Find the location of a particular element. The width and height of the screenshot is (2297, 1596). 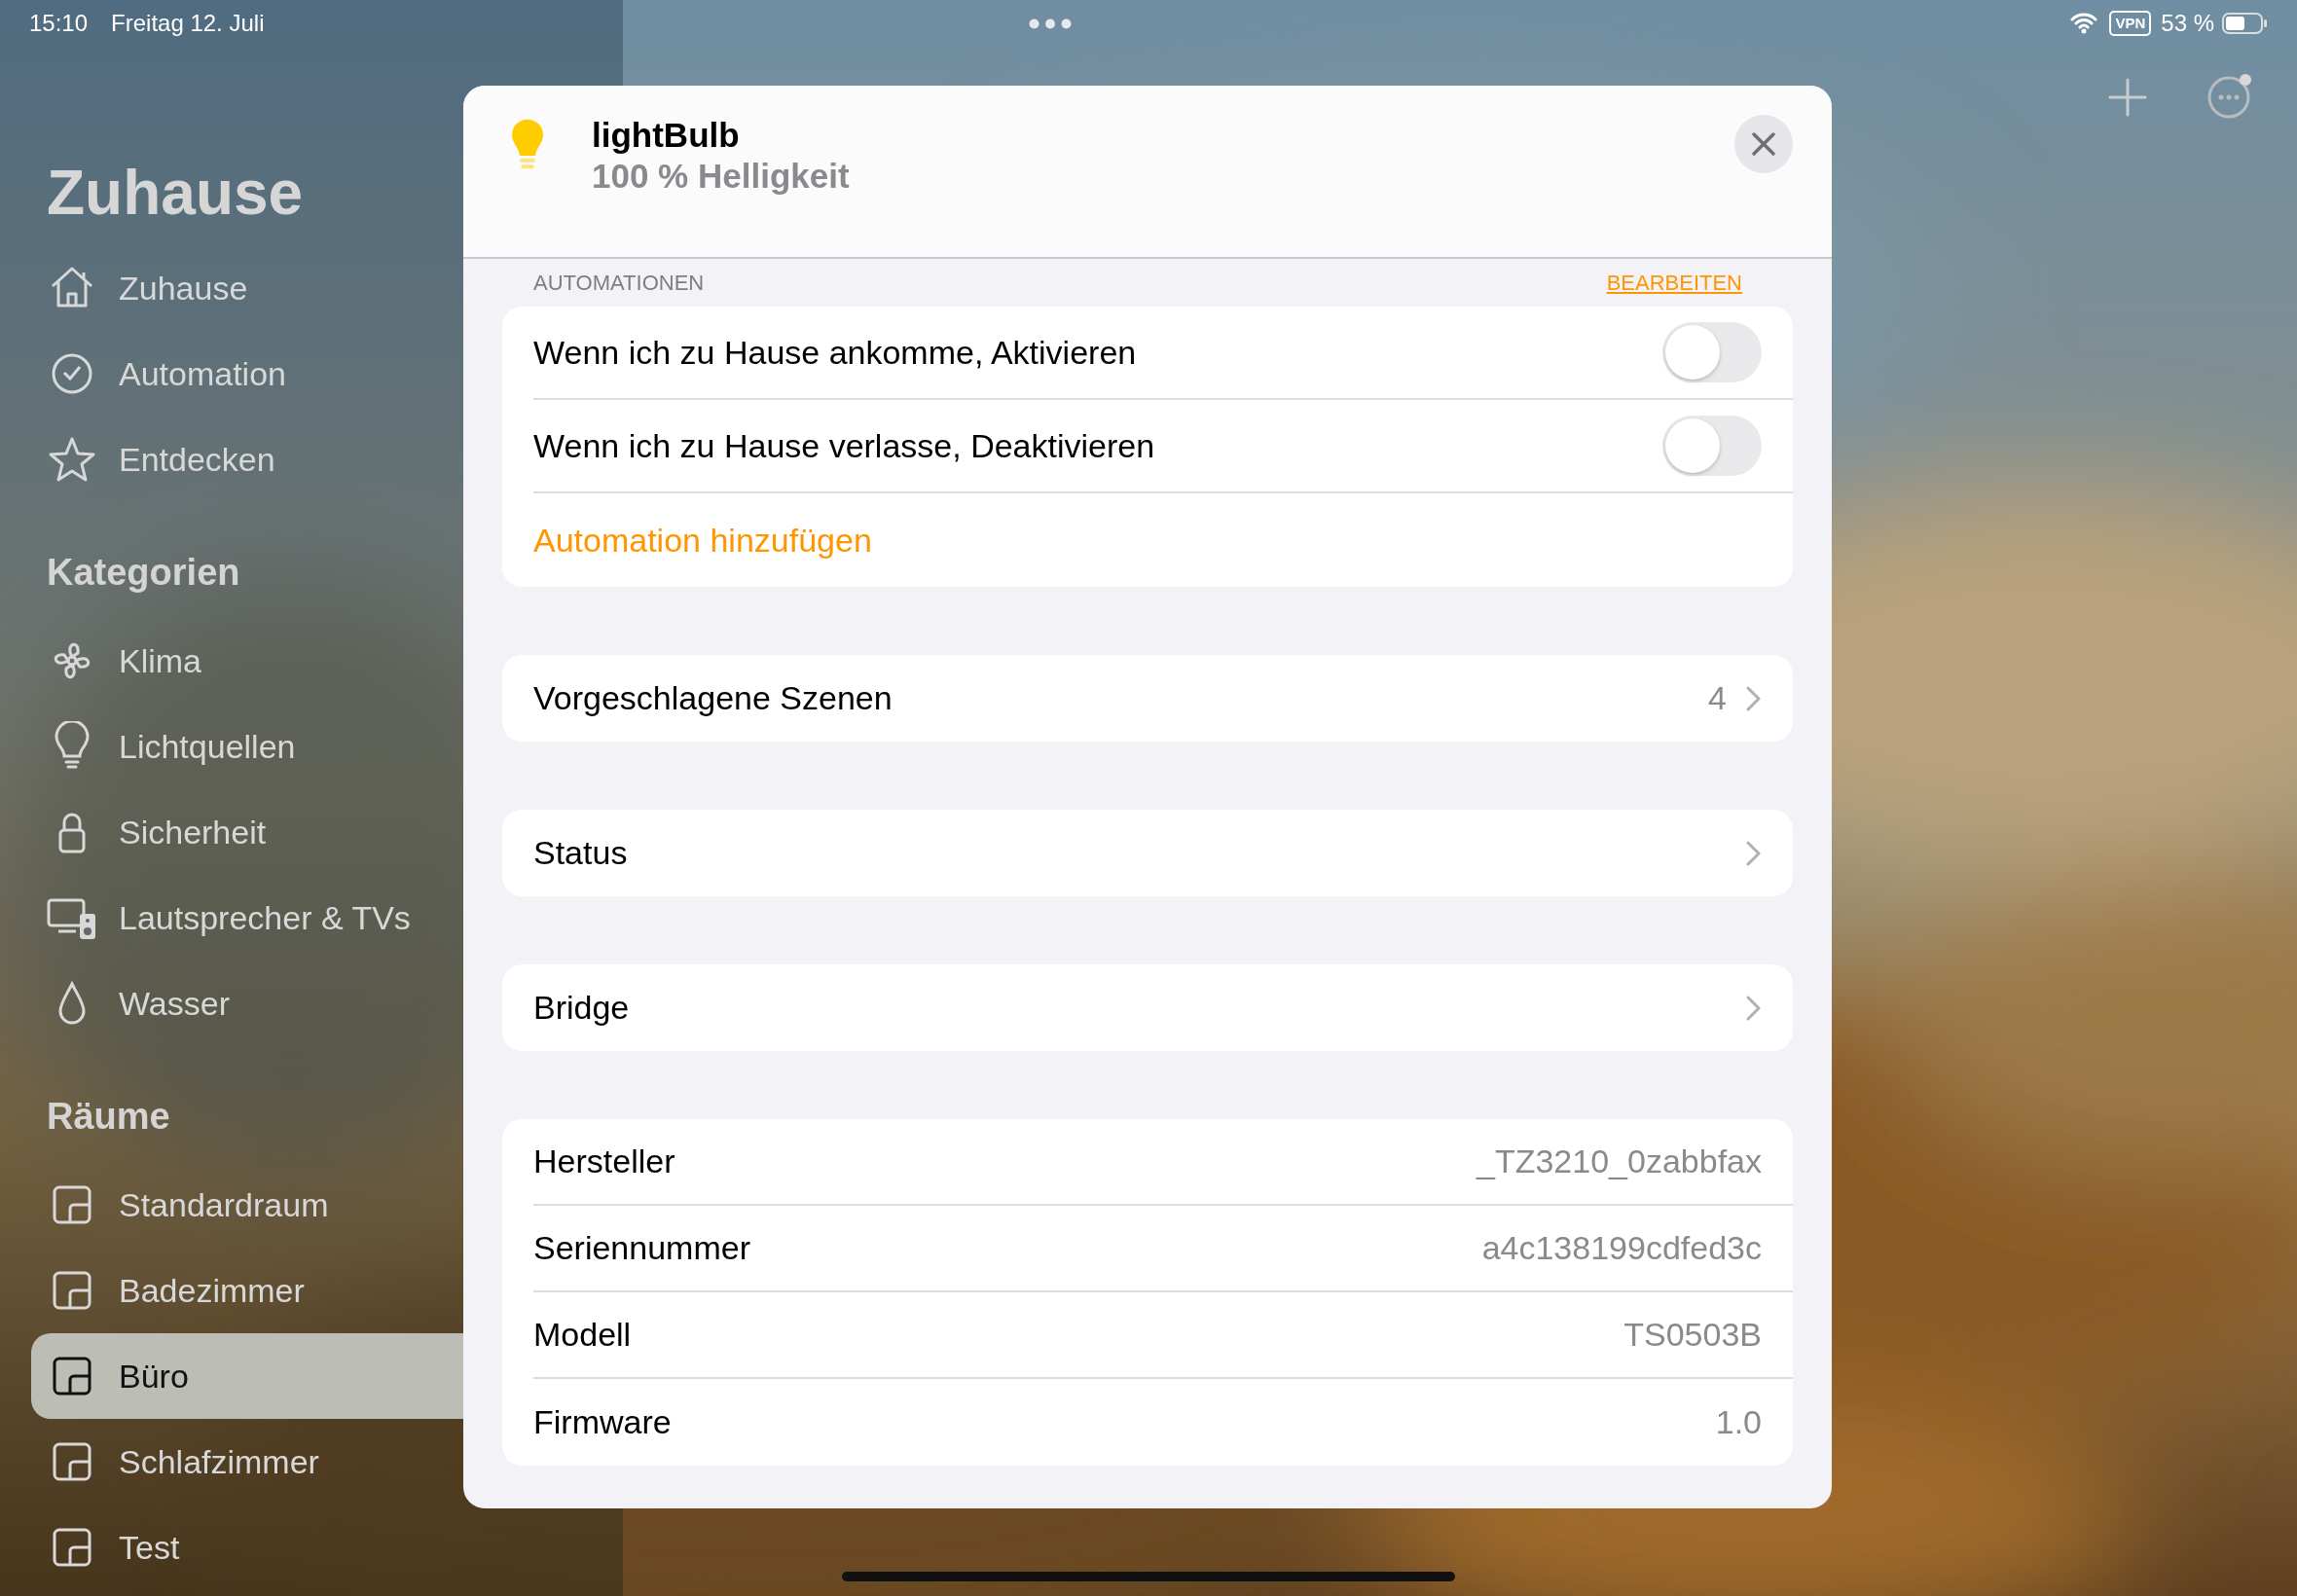

vpn-badge: VPN is located at coordinates (2130, 23).